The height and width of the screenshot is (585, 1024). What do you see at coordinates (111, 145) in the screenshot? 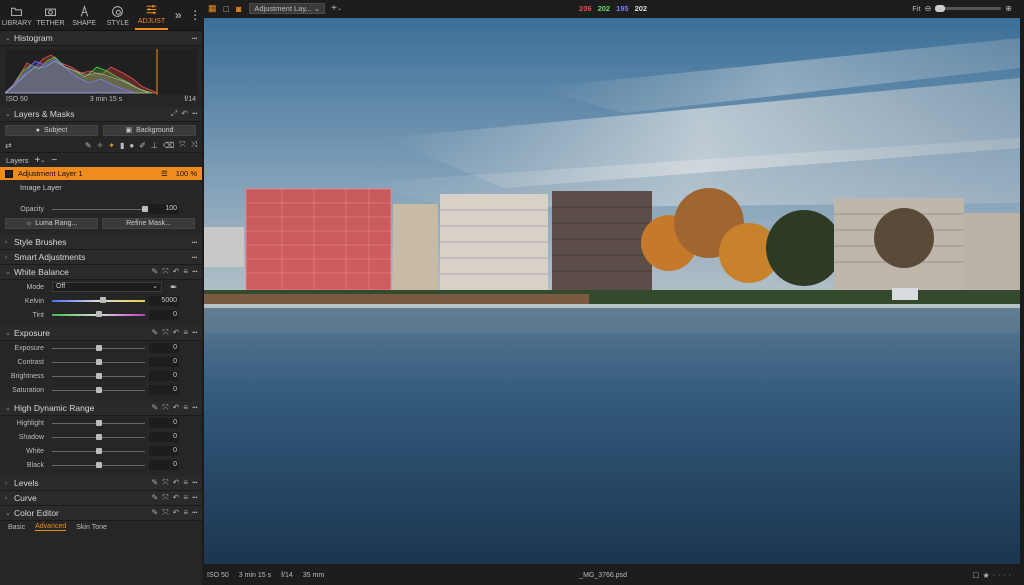
I see `magic-eraser-icon: ✦` at bounding box center [111, 145].